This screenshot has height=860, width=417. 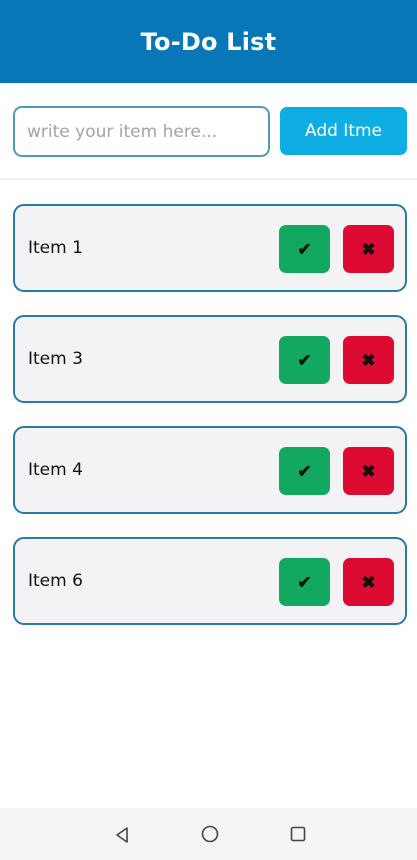 I want to click on back-triangle-icon, so click(x=122, y=835).